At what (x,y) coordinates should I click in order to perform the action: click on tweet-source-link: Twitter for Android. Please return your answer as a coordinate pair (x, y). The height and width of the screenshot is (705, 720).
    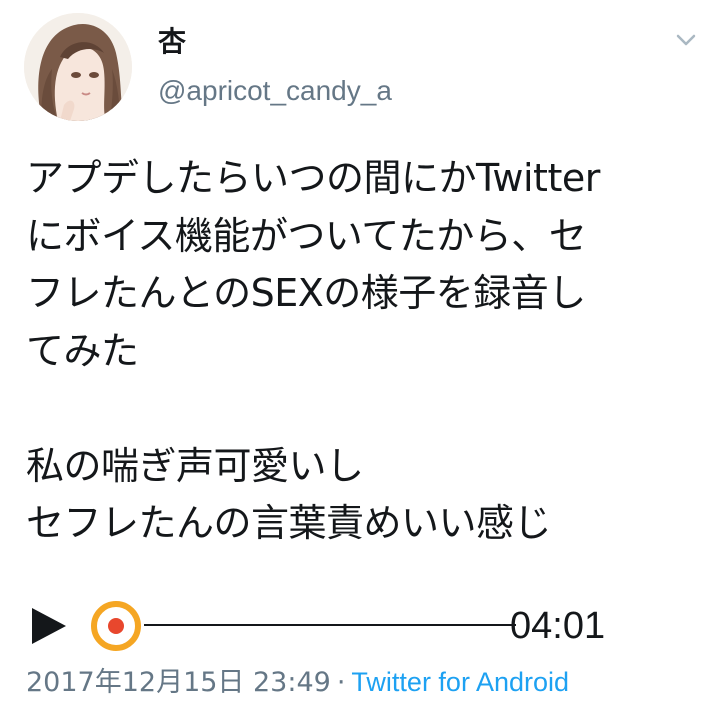
    Looking at the image, I should click on (460, 682).